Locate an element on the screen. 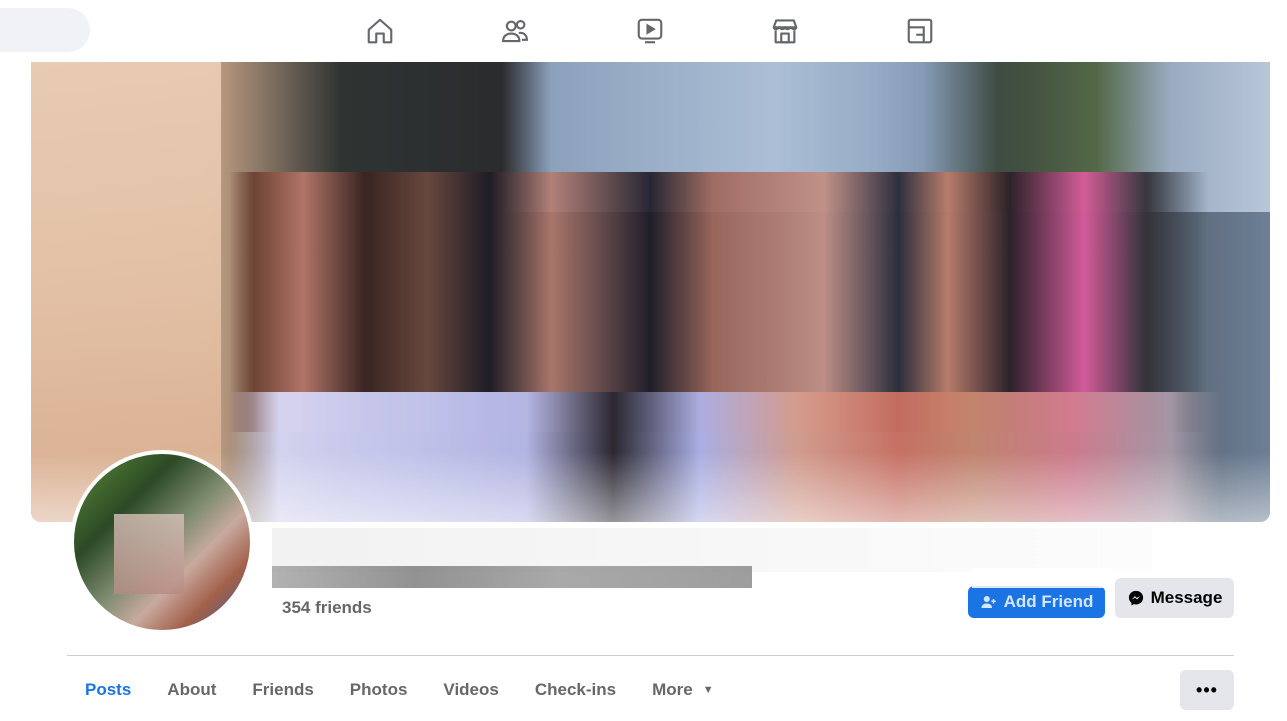 This screenshot has width=1287, height=721. tab-more: More ▼ is located at coordinates (683, 690).